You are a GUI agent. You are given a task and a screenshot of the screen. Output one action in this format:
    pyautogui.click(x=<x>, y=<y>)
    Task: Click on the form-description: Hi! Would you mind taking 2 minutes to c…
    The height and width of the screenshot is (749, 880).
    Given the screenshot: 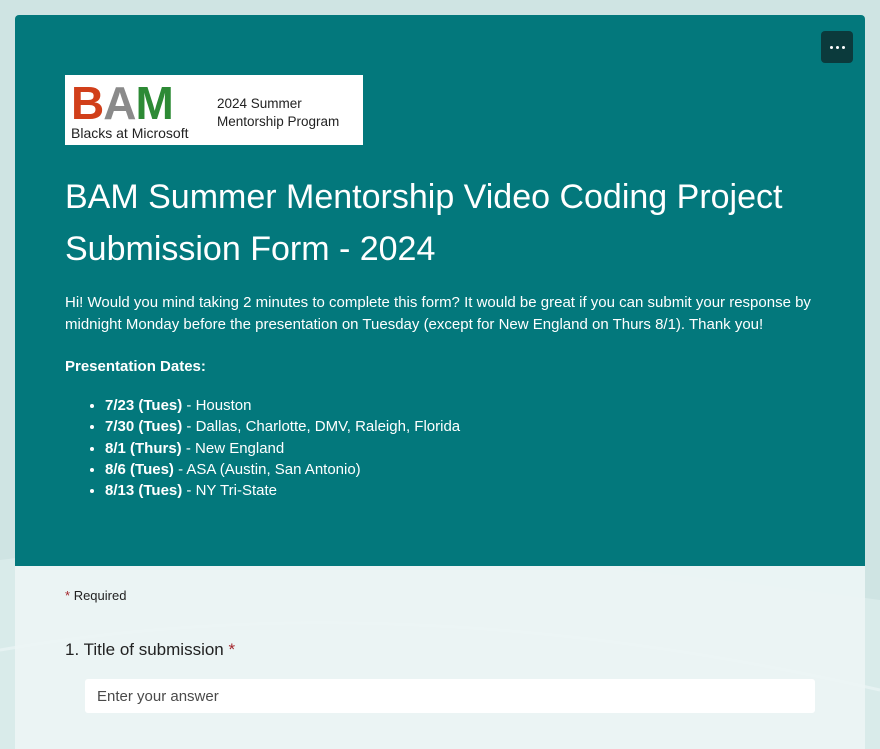 What is the action you would take?
    pyautogui.click(x=438, y=313)
    